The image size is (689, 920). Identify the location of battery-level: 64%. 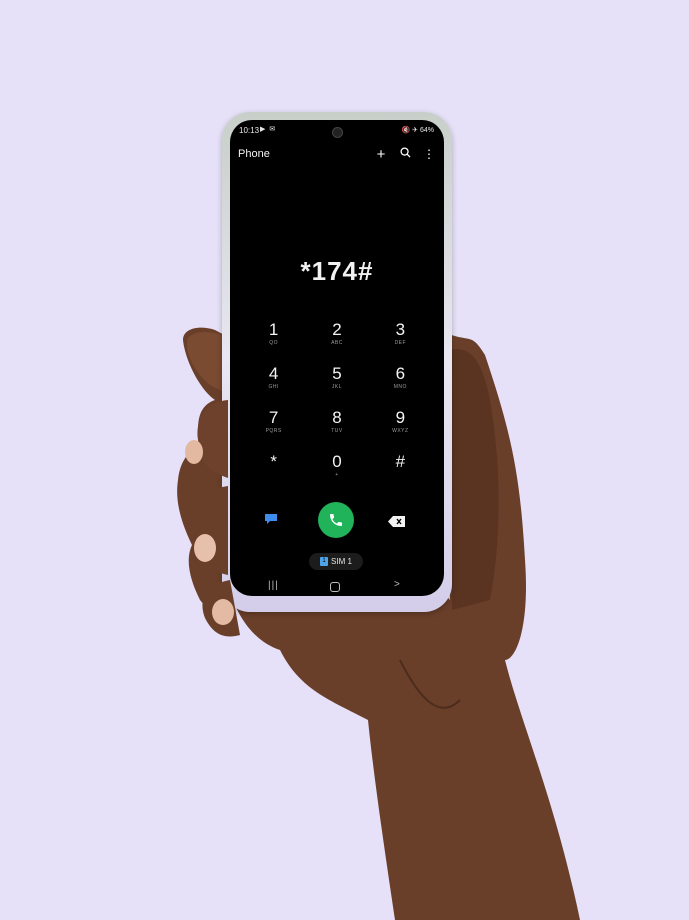
(426, 130).